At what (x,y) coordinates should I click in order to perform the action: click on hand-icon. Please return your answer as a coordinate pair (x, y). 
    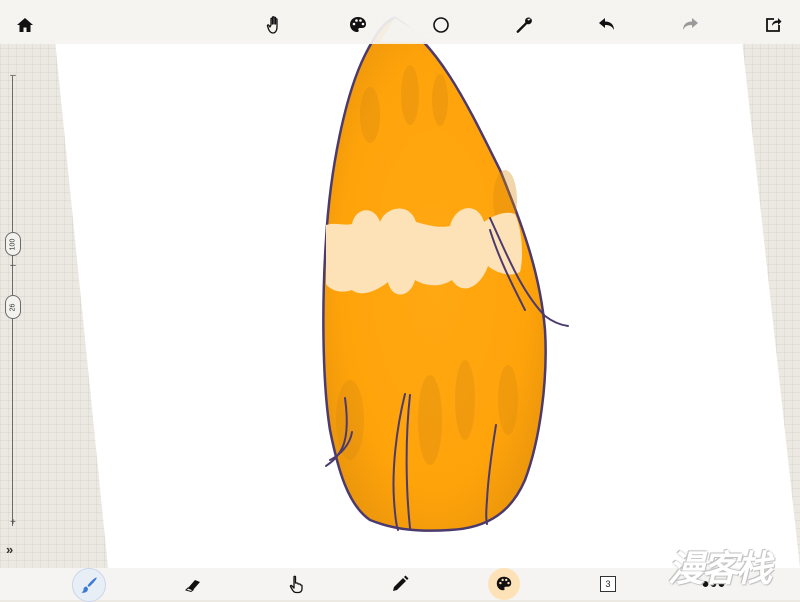
    Looking at the image, I should click on (272, 25).